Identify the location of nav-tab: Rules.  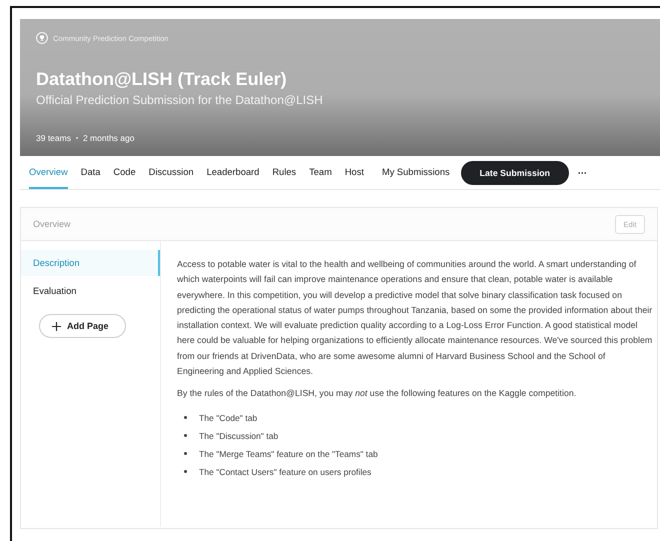
(284, 172).